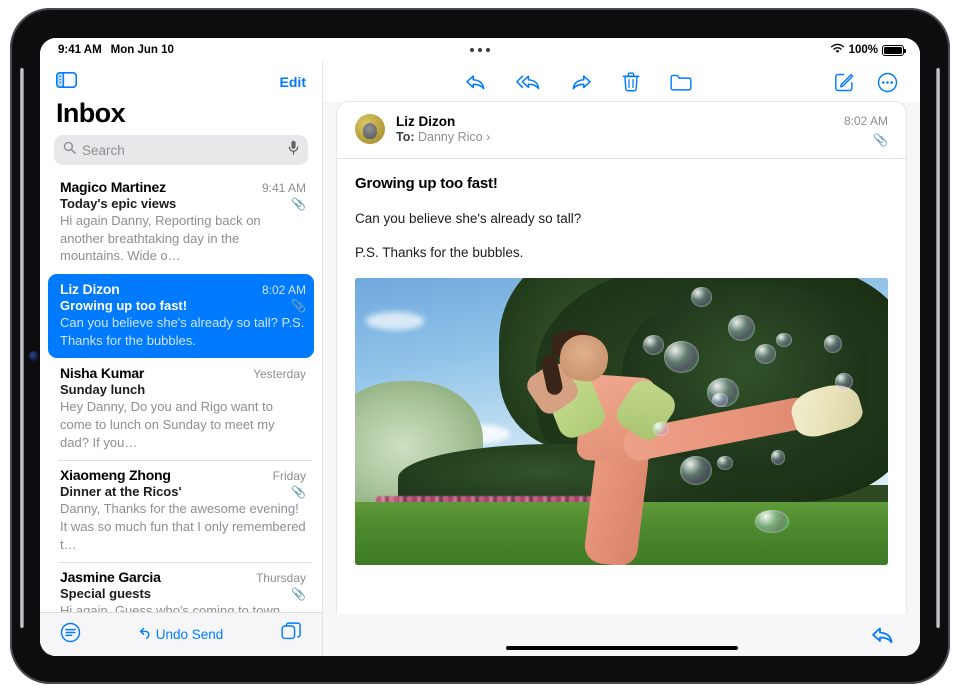 Image resolution: width=960 pixels, height=692 pixels. Describe the element at coordinates (426, 183) in the screenshot. I see `message-subject: Growing up too fast!` at that location.